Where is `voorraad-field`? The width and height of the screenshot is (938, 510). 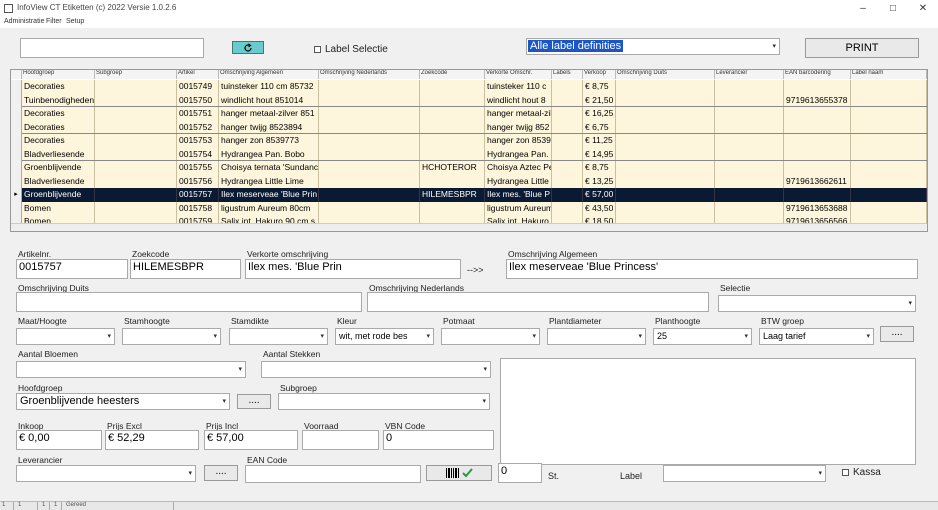 voorraad-field is located at coordinates (340, 440).